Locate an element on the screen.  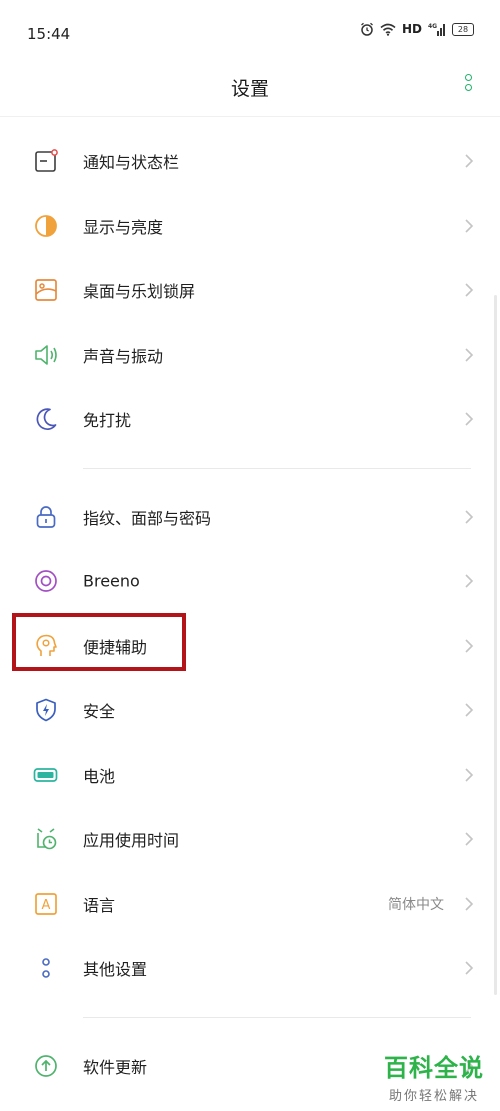
language-icon-letter: A is located at coordinates (46, 905).